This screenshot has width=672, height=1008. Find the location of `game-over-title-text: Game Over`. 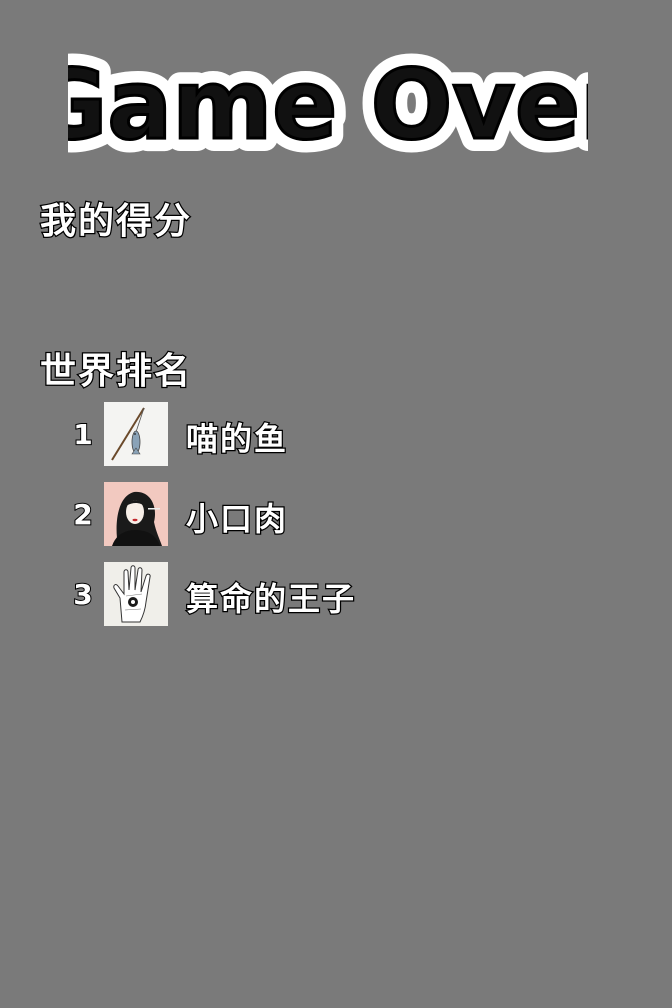

game-over-title-text: Game Over is located at coordinates (328, 105).